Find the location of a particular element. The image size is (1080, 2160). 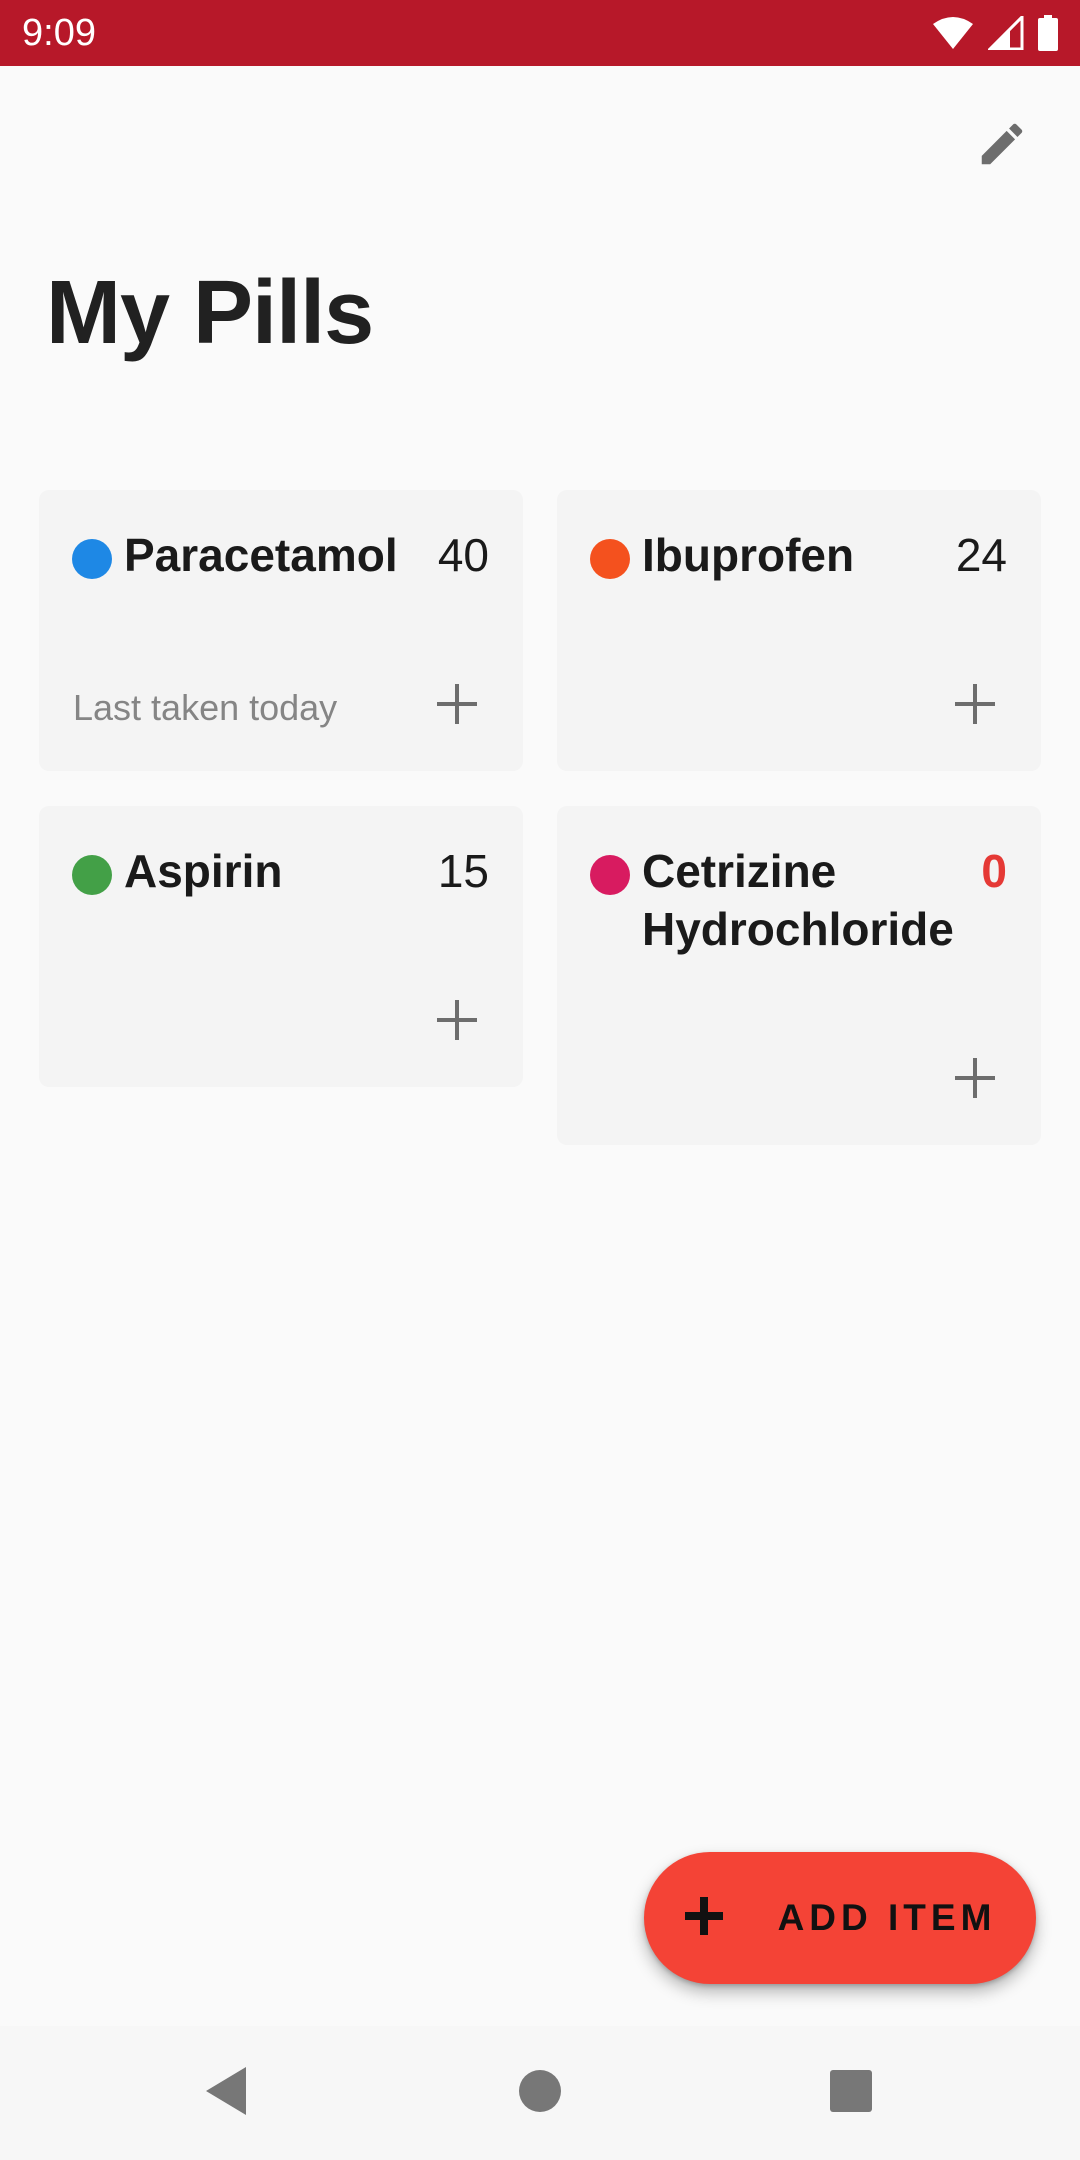

status-bar: 9:09 is located at coordinates (540, 33).